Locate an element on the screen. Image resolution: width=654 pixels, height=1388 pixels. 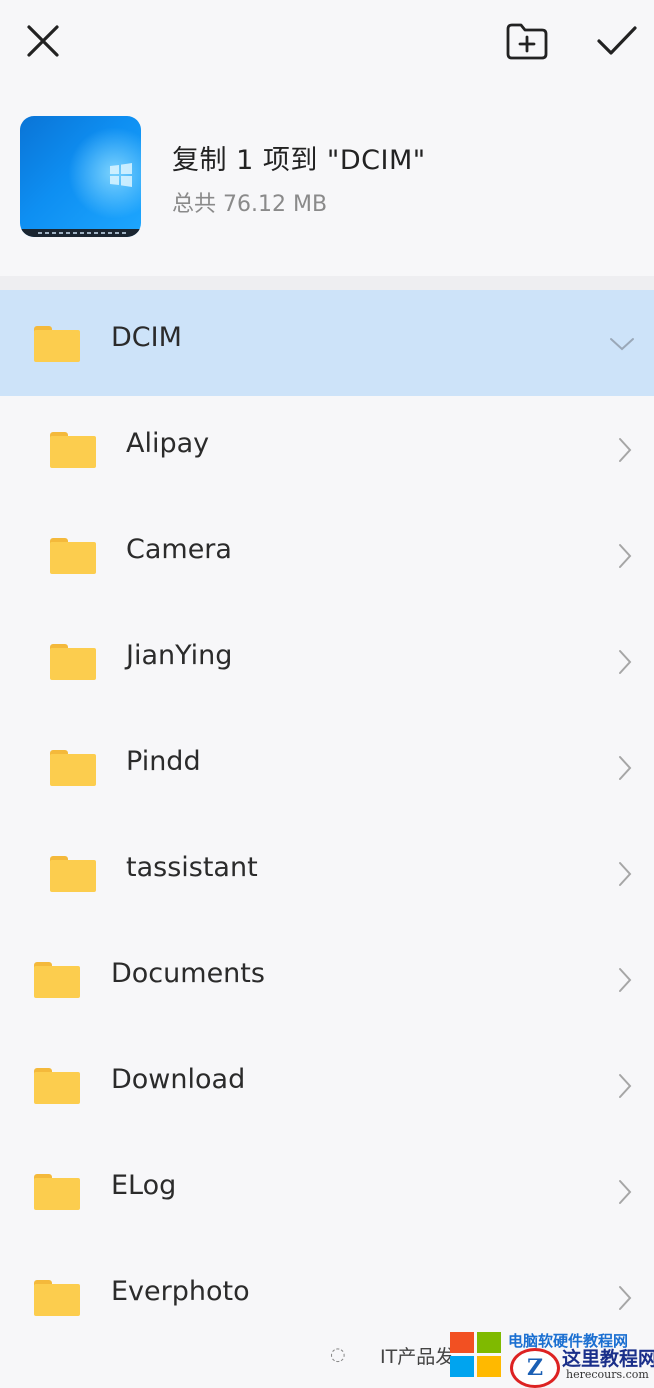
copy-title: 复制 1 项到 "DCIM" is located at coordinates (299, 160).